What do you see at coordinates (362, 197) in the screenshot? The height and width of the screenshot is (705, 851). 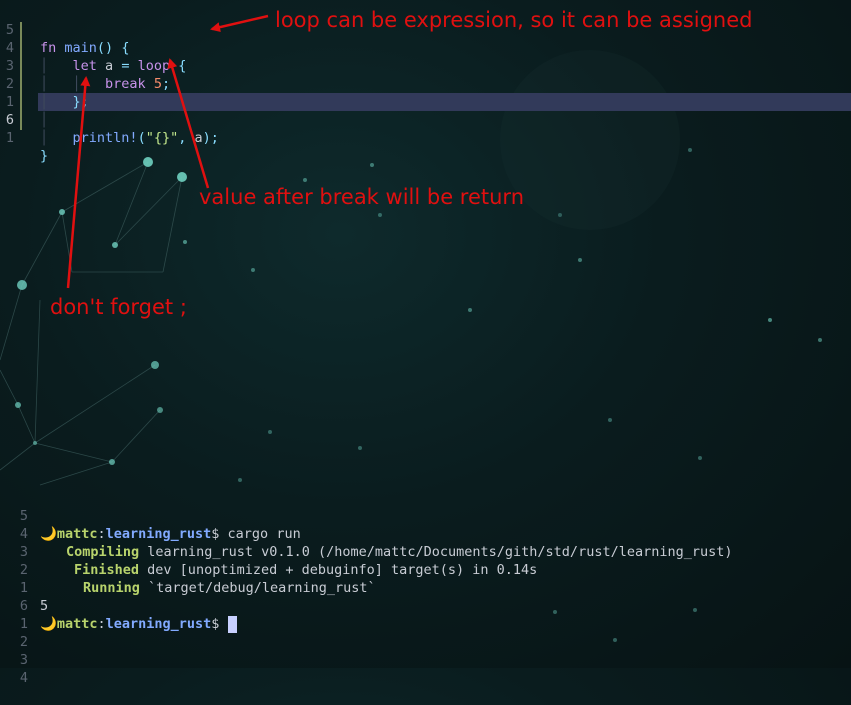 I see `annotation-break-value: value after break will be return` at bounding box center [362, 197].